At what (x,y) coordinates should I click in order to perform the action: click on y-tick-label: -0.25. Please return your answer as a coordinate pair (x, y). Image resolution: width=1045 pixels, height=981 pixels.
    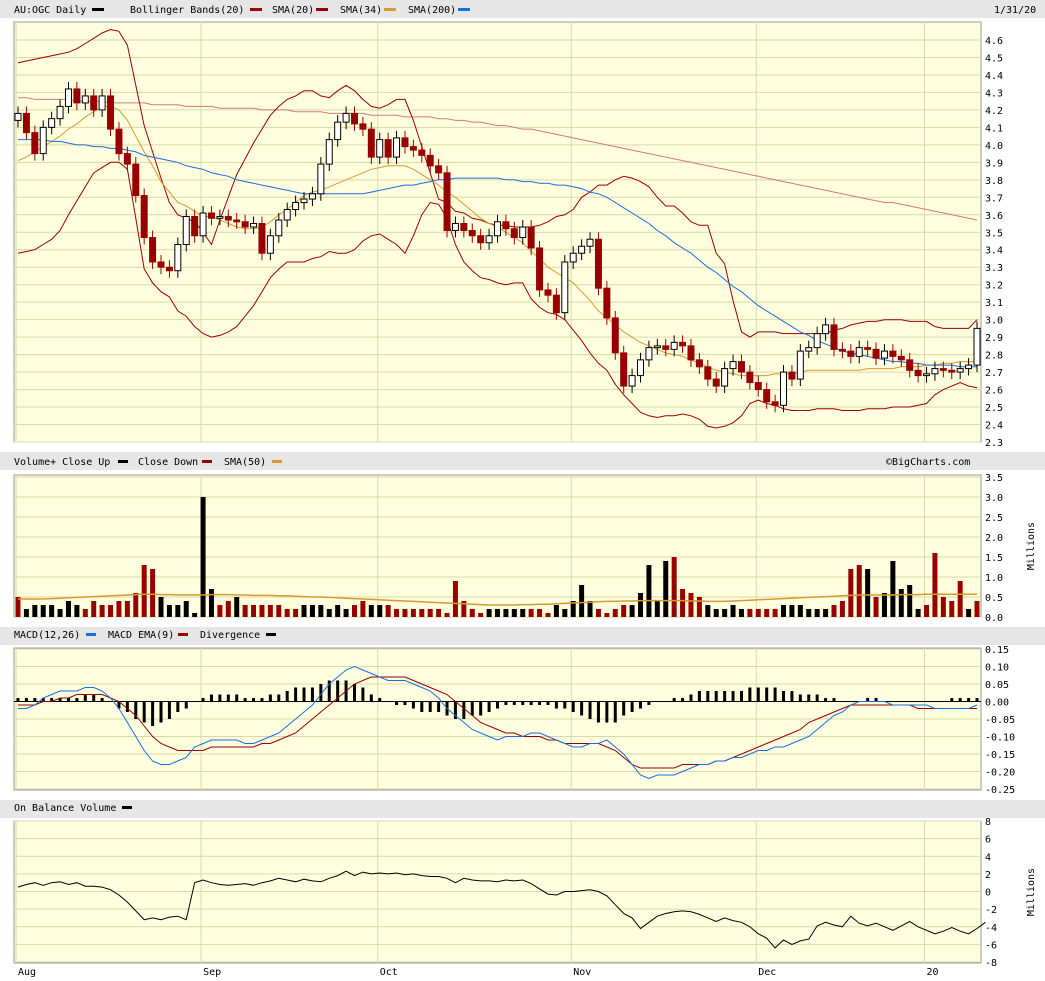
    Looking at the image, I should click on (1000, 790).